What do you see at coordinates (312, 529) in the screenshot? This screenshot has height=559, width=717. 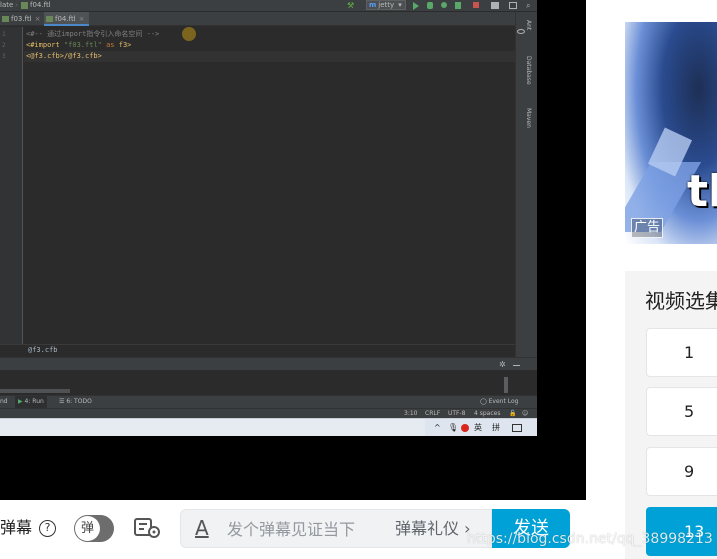 I see `danmaku-input` at bounding box center [312, 529].